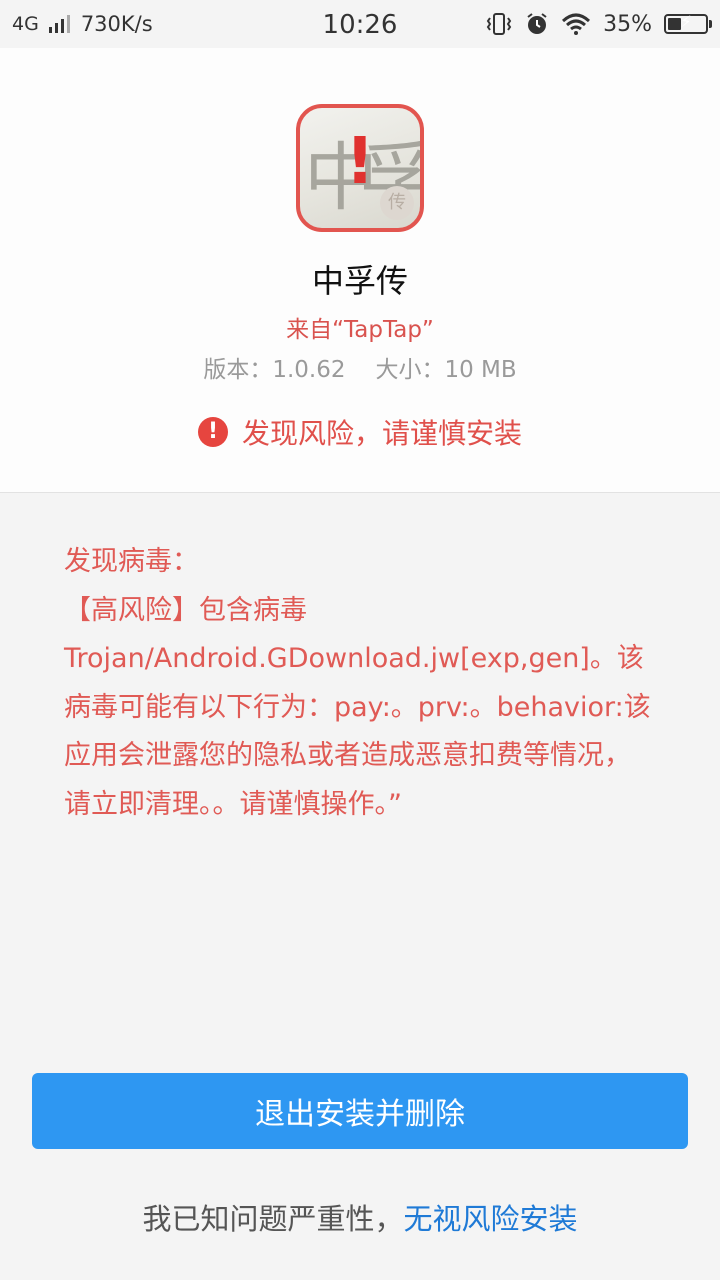 The width and height of the screenshot is (720, 1280). What do you see at coordinates (238, 370) in the screenshot?
I see `version-label: 版本：` at bounding box center [238, 370].